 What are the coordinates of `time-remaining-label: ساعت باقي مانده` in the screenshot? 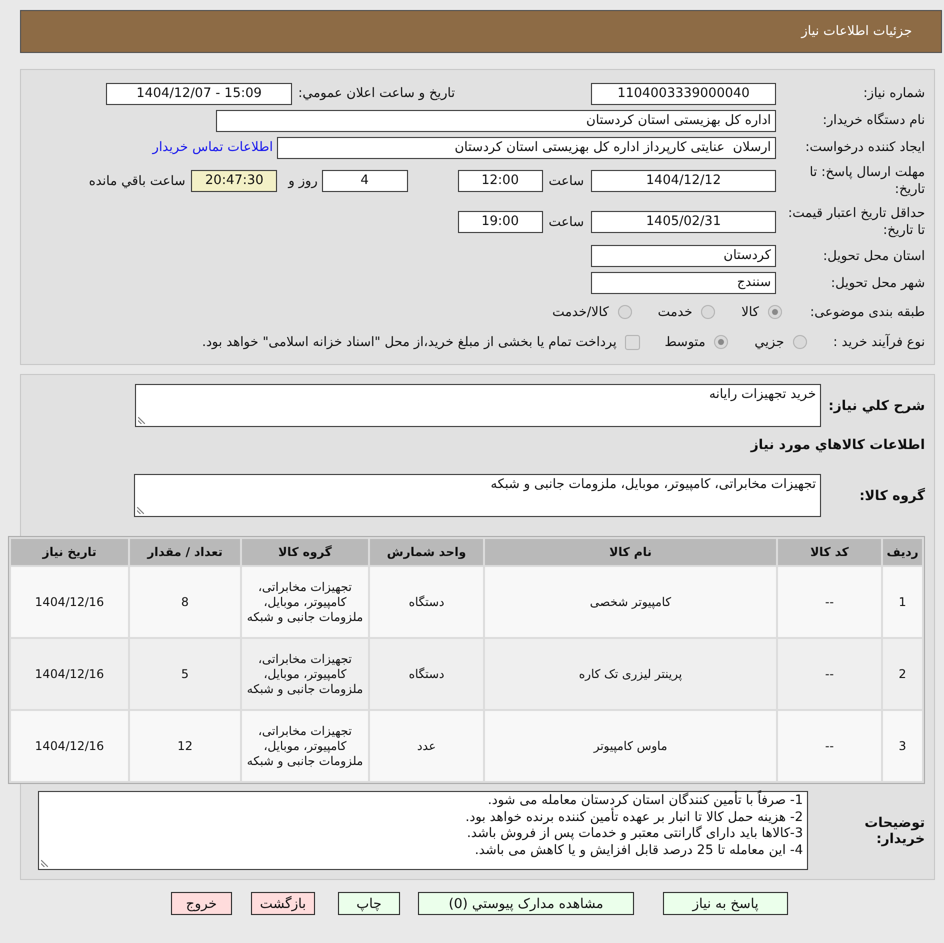 It's located at (137, 181).